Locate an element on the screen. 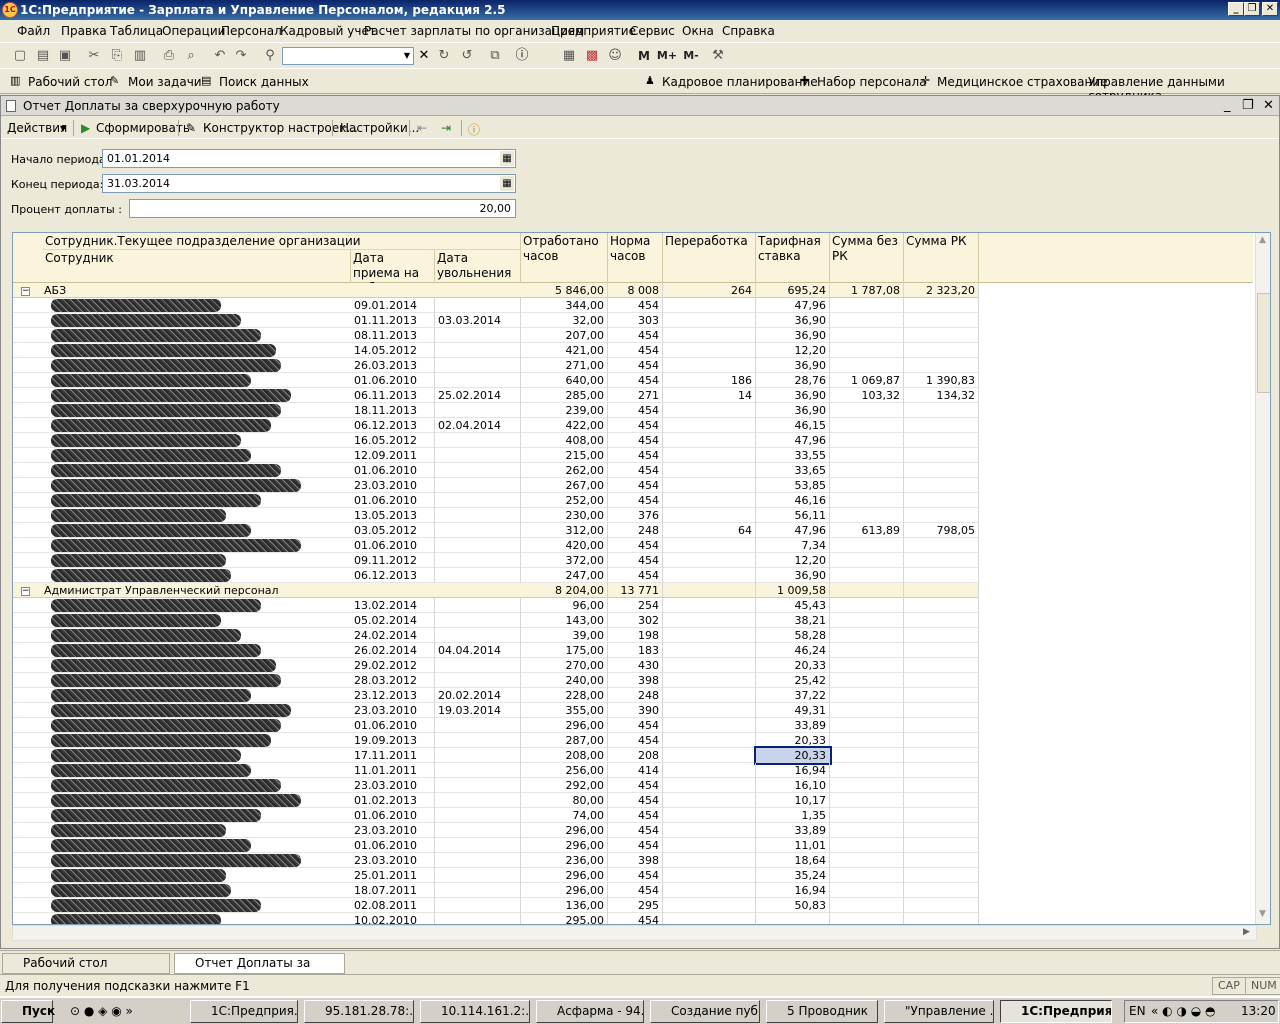  cell-worked: 208,00 is located at coordinates (564, 755).